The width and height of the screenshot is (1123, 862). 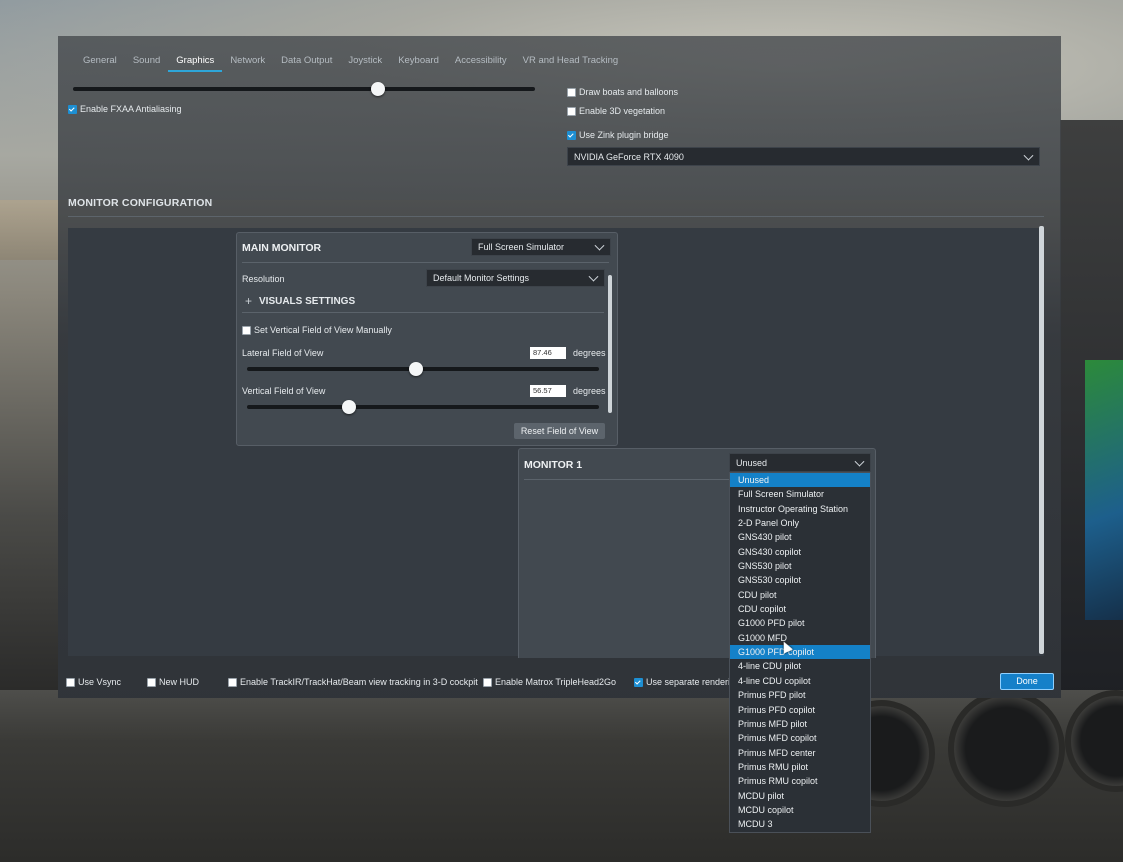 I want to click on vfov-manual-row: Set Vertical Field of View Manually, so click(x=317, y=330).